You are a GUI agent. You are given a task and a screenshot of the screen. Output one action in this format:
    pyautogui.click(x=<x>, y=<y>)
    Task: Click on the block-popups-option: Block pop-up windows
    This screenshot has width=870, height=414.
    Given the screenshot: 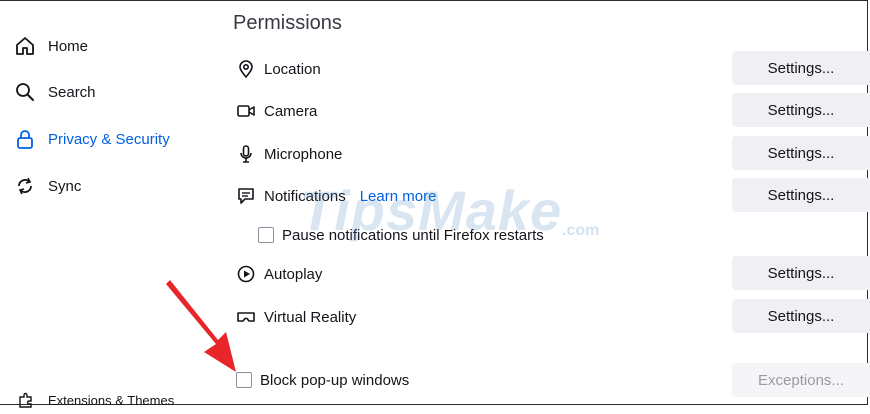 What is the action you would take?
    pyautogui.click(x=322, y=380)
    